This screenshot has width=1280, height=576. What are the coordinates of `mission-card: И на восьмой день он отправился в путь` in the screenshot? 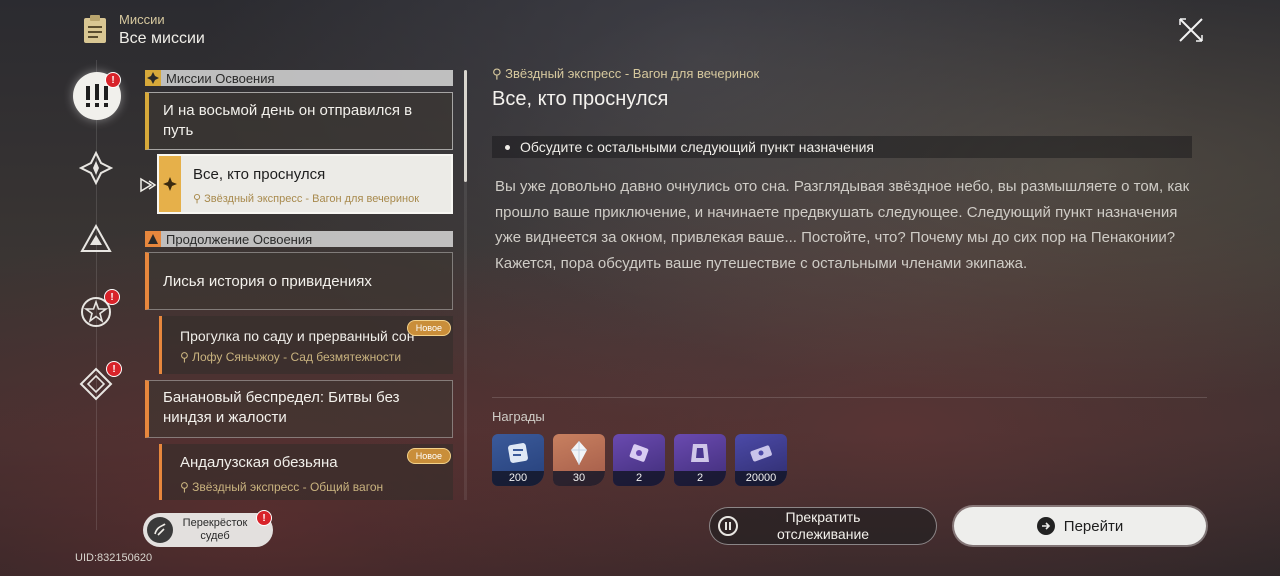 It's located at (299, 121).